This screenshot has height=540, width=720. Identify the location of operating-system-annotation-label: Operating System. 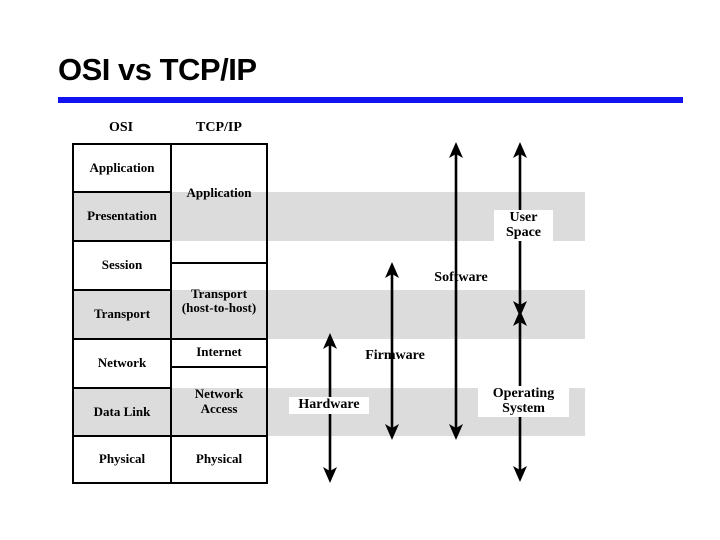
(523, 402).